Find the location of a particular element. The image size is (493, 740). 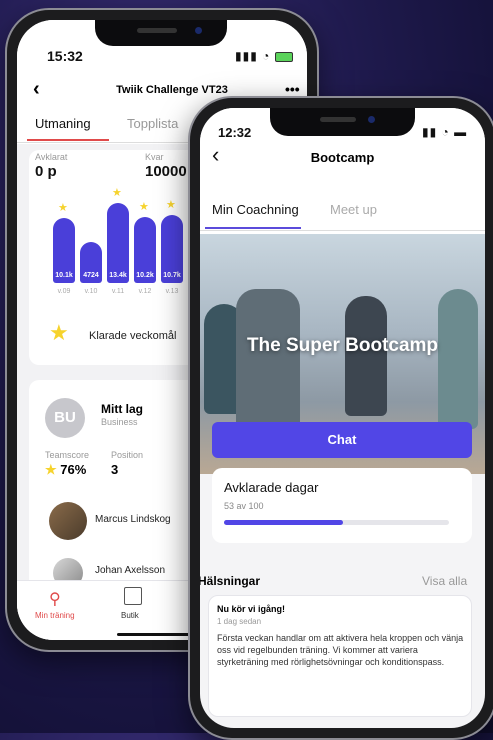

member-avatar is located at coordinates (68, 521).